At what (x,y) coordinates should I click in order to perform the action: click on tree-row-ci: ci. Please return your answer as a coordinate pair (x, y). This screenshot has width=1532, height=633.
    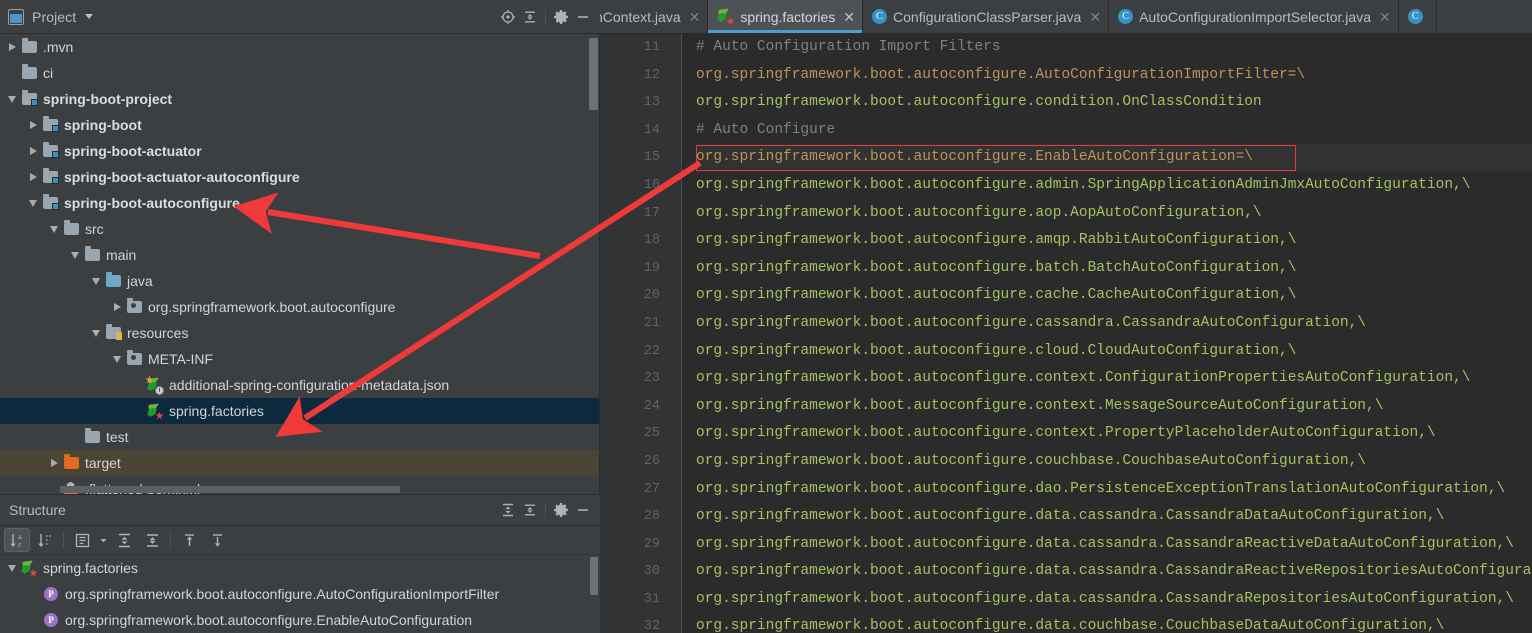
    Looking at the image, I should click on (300, 73).